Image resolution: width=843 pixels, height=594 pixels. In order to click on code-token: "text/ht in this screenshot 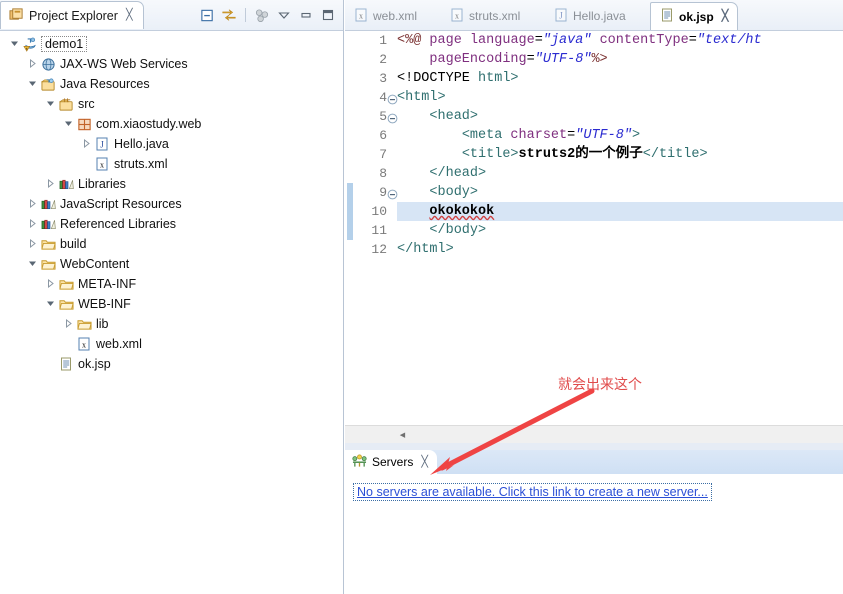, I will do `click(729, 40)`.